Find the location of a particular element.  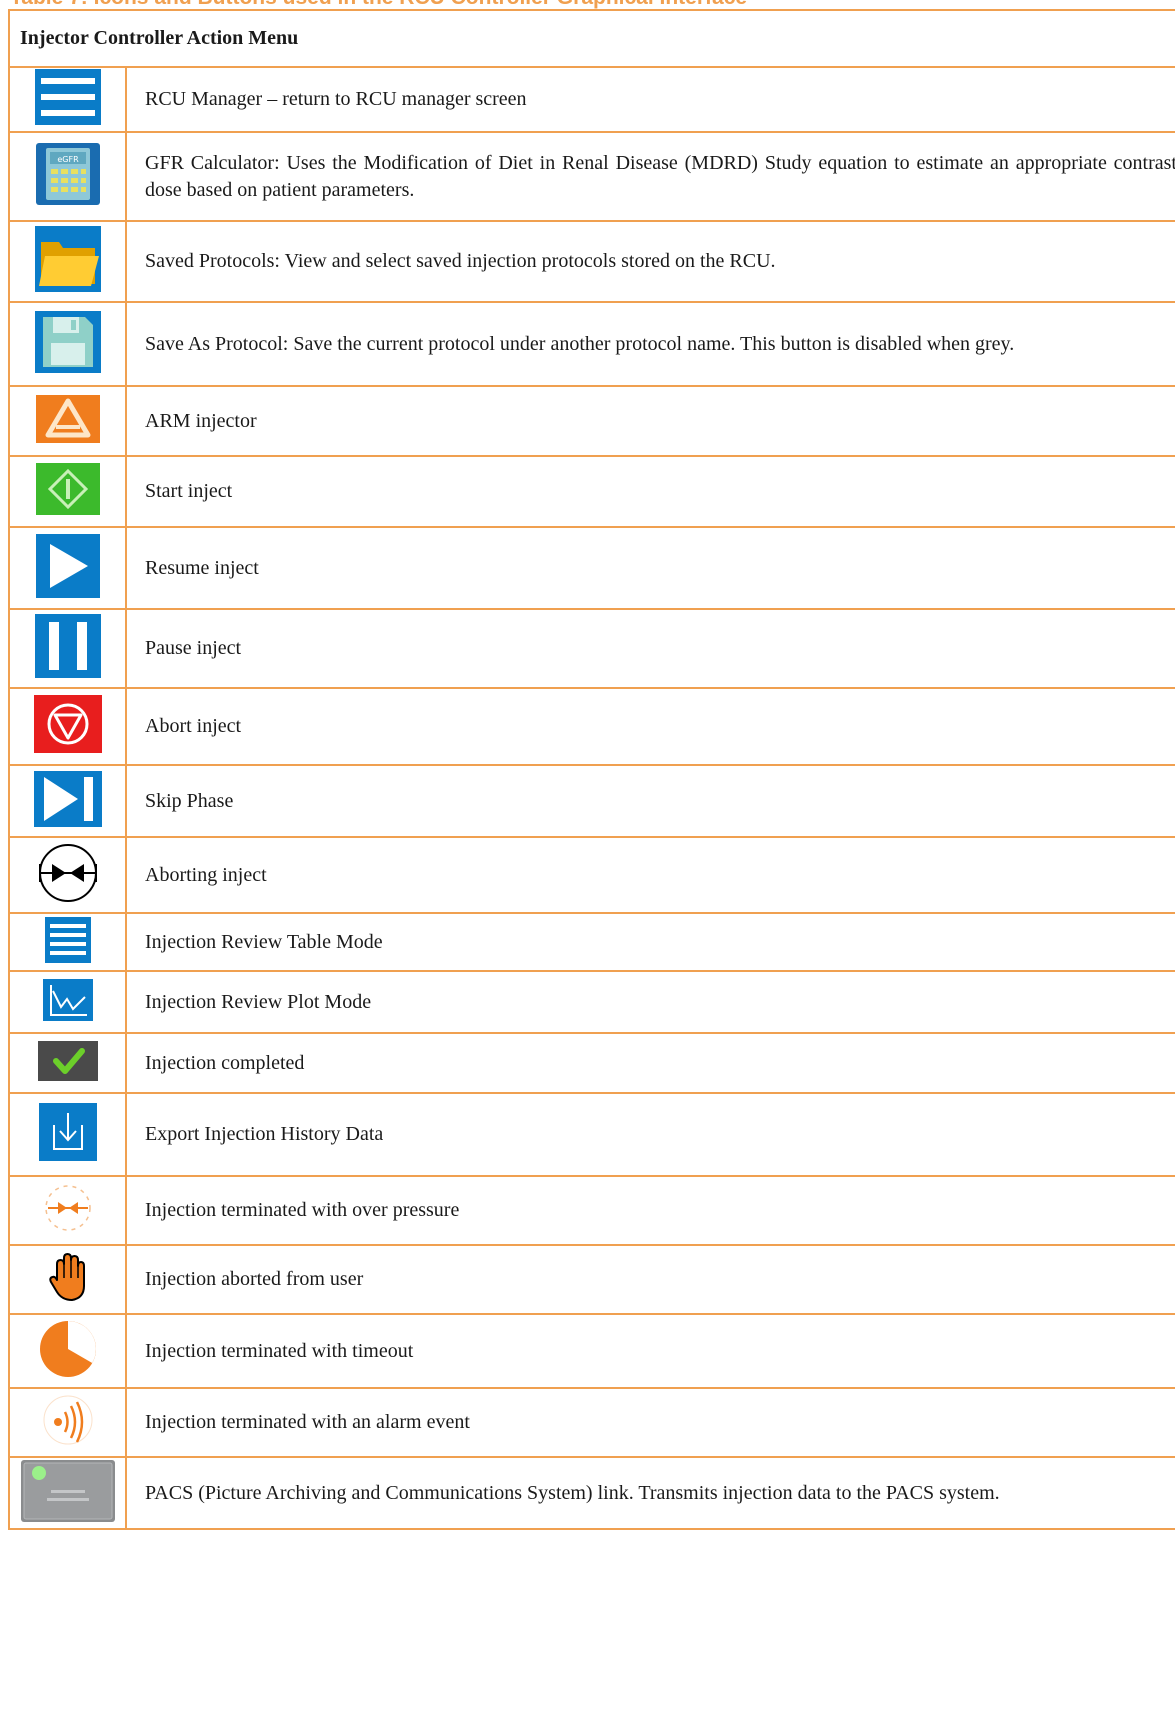

start-inject-icon is located at coordinates (67, 491).